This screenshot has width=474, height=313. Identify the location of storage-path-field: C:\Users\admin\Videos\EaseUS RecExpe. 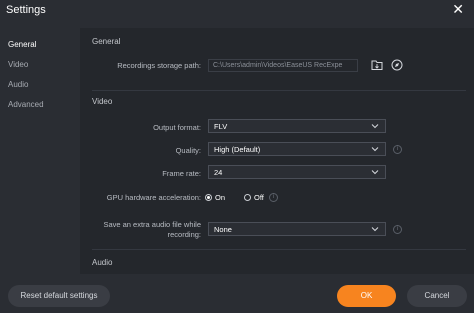
(283, 65).